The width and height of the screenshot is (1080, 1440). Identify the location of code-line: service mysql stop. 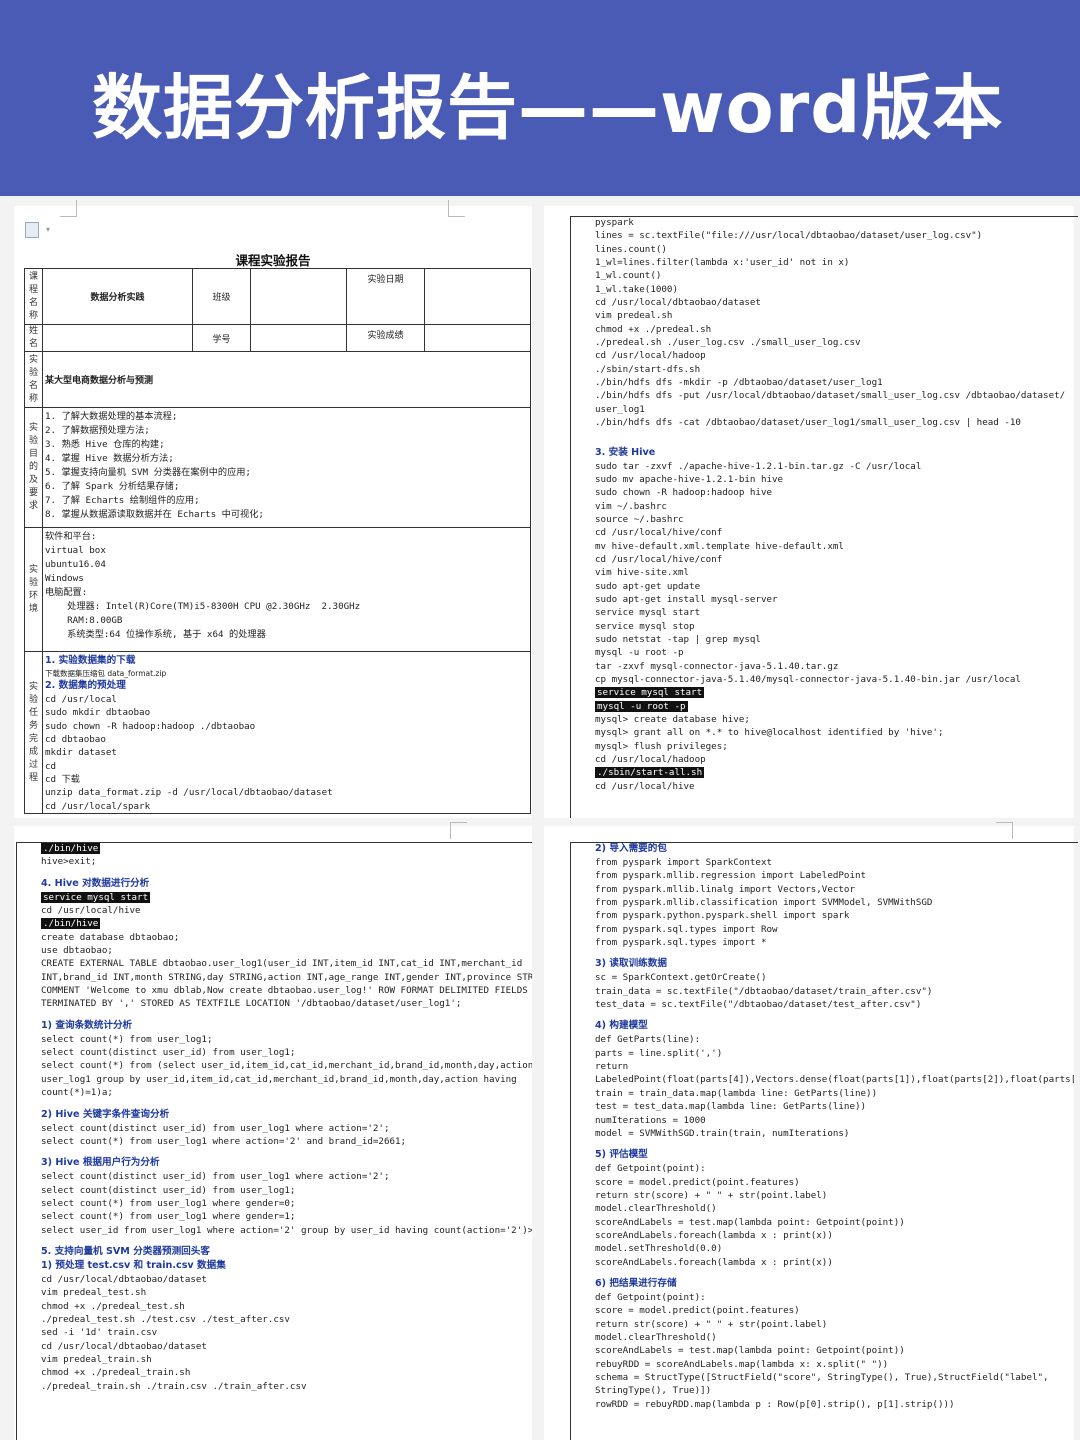
(645, 626).